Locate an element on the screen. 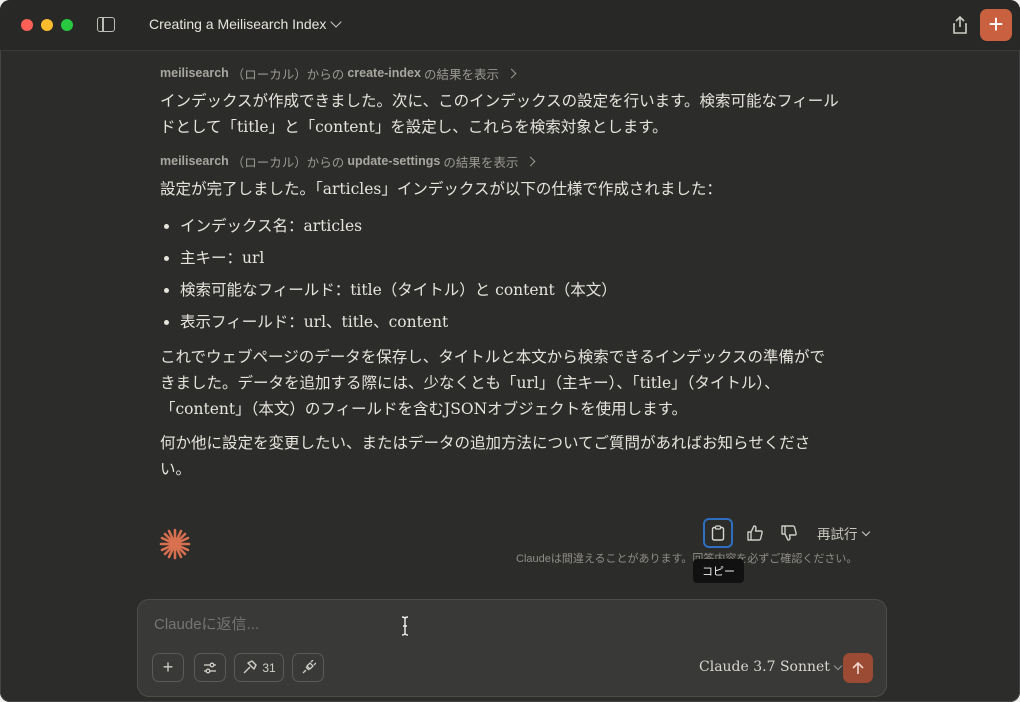  arrow-up-icon is located at coordinates (858, 667).